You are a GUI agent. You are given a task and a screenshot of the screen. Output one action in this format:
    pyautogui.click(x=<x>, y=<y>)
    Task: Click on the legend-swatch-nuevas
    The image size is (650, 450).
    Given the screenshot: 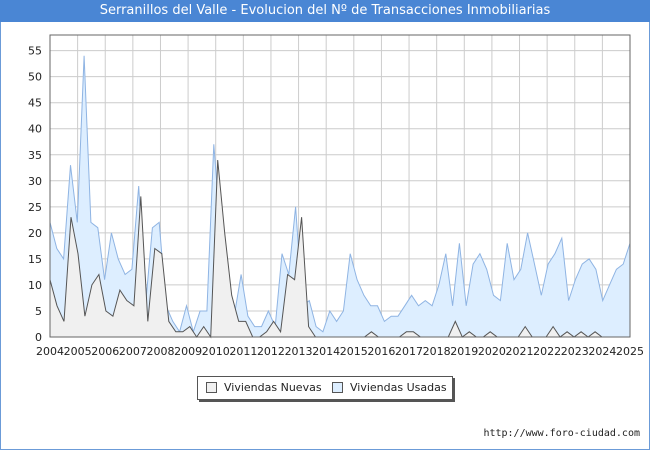 What is the action you would take?
    pyautogui.click(x=211, y=387)
    